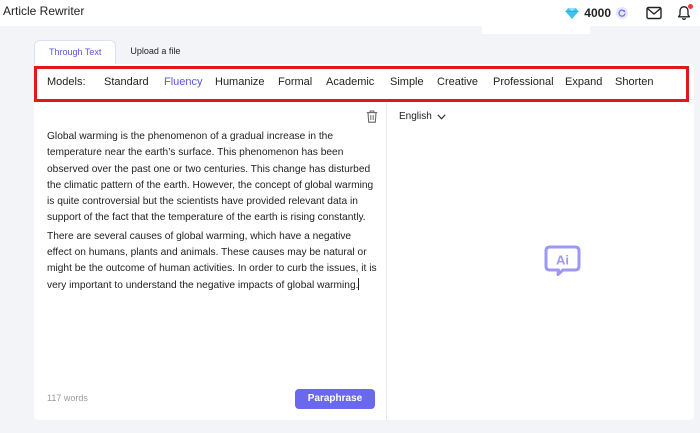  I want to click on language-select: English, so click(422, 116).